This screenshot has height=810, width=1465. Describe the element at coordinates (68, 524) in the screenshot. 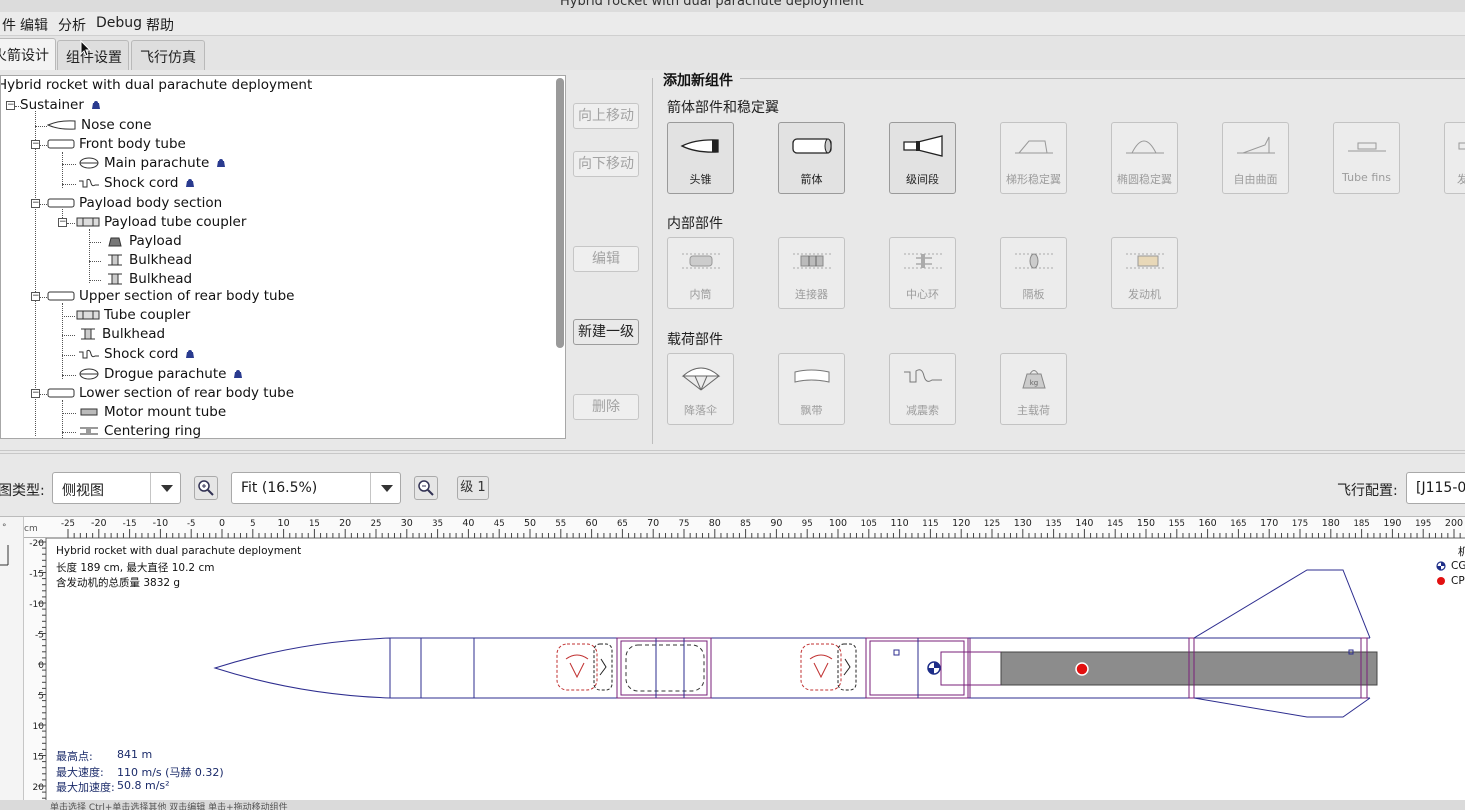

I see `ruler-top-label: -25` at that location.